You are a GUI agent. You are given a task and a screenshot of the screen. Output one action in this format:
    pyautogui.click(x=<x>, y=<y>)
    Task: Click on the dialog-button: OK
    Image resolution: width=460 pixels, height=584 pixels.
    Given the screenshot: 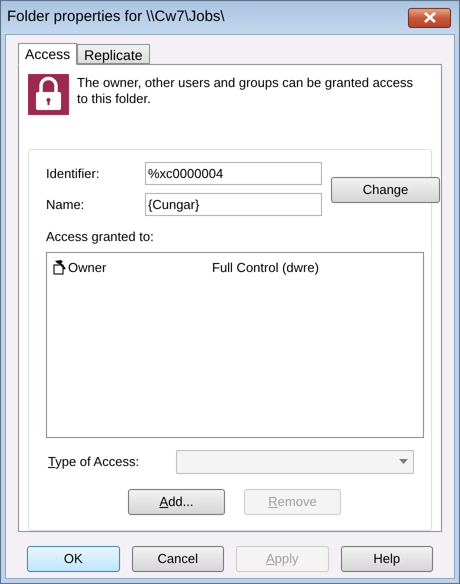 What is the action you would take?
    pyautogui.click(x=73, y=559)
    